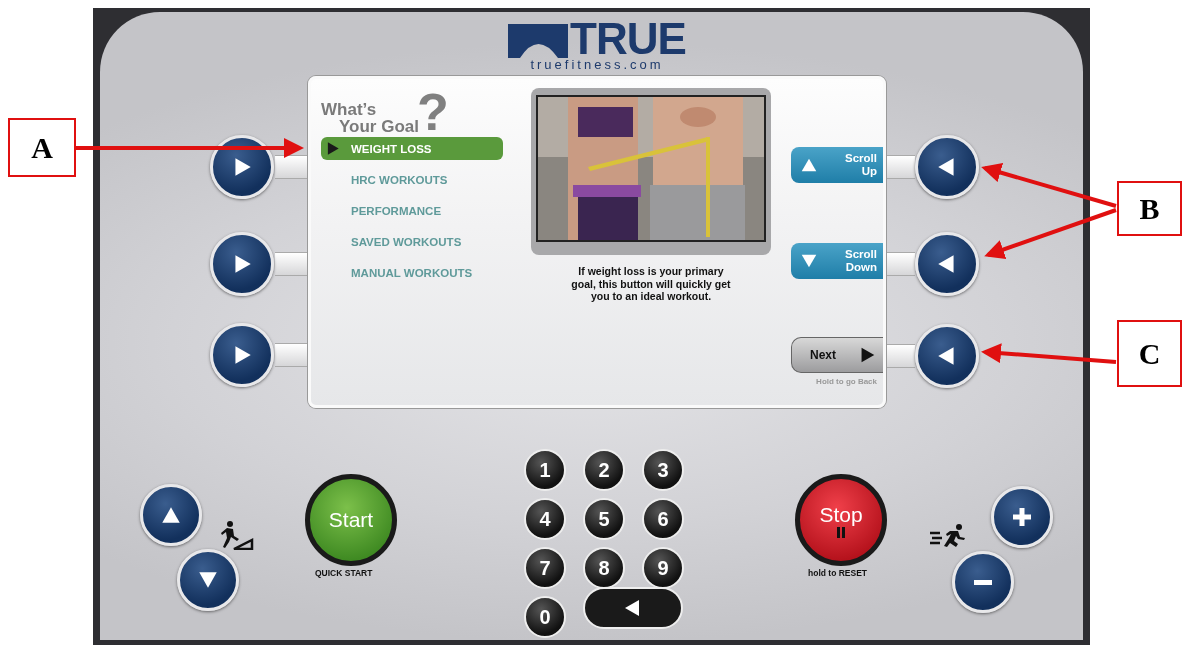 Image resolution: width=1182 pixels, height=645 pixels. I want to click on stop-button: Stop, so click(841, 520).